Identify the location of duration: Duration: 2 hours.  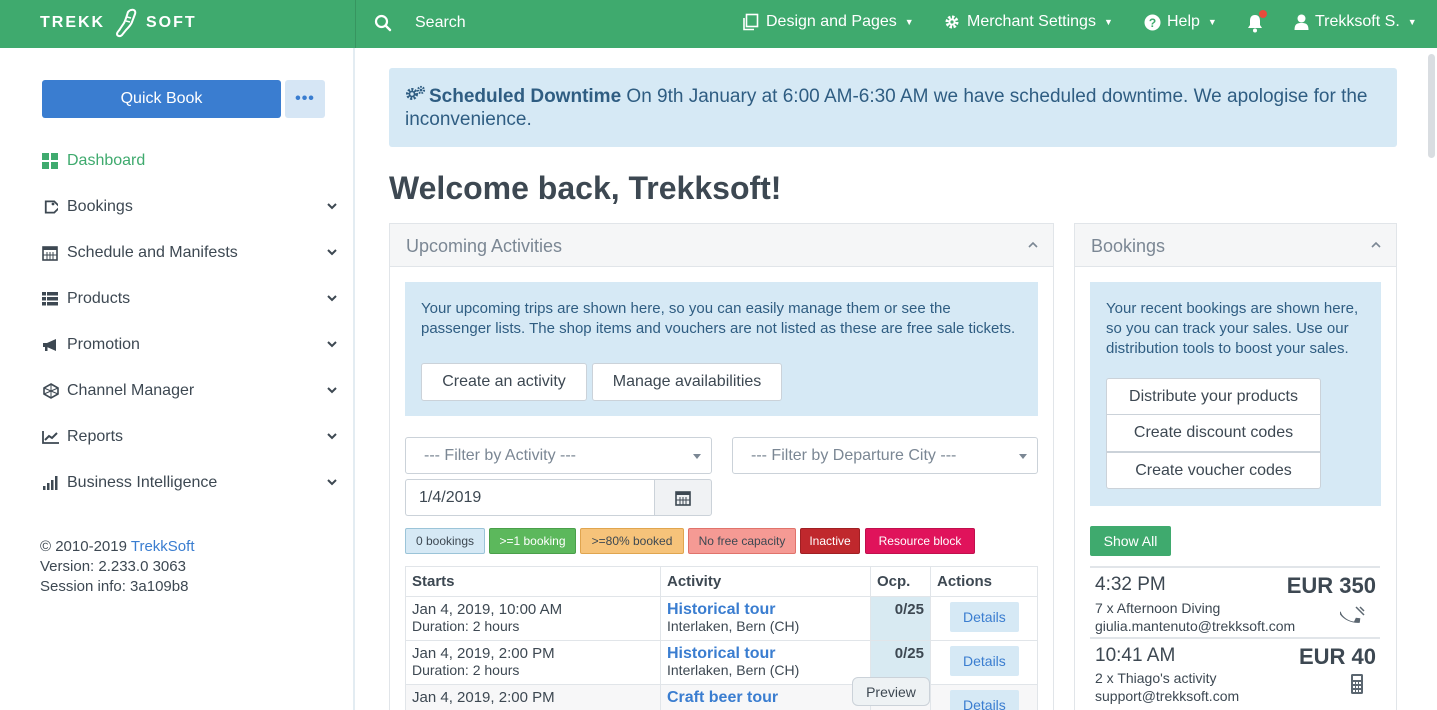
(466, 626).